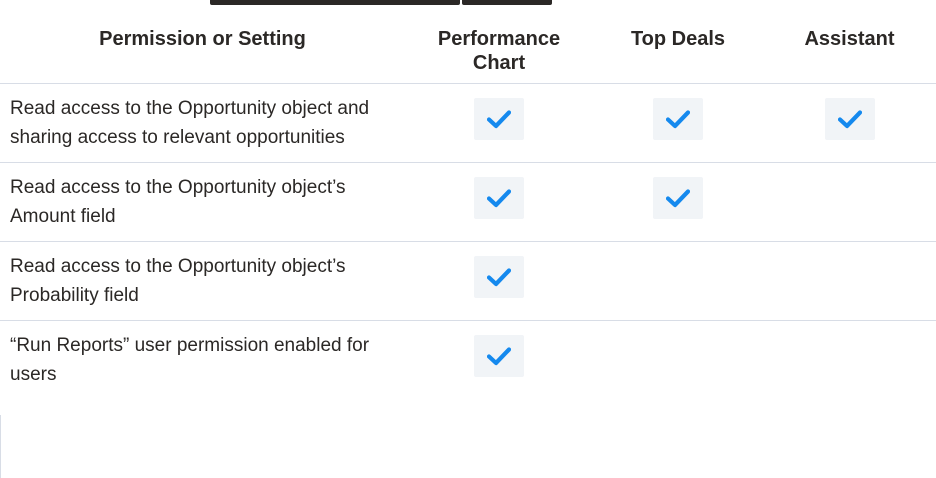  Describe the element at coordinates (849, 47) in the screenshot. I see `header-assistant: Assistant` at that location.